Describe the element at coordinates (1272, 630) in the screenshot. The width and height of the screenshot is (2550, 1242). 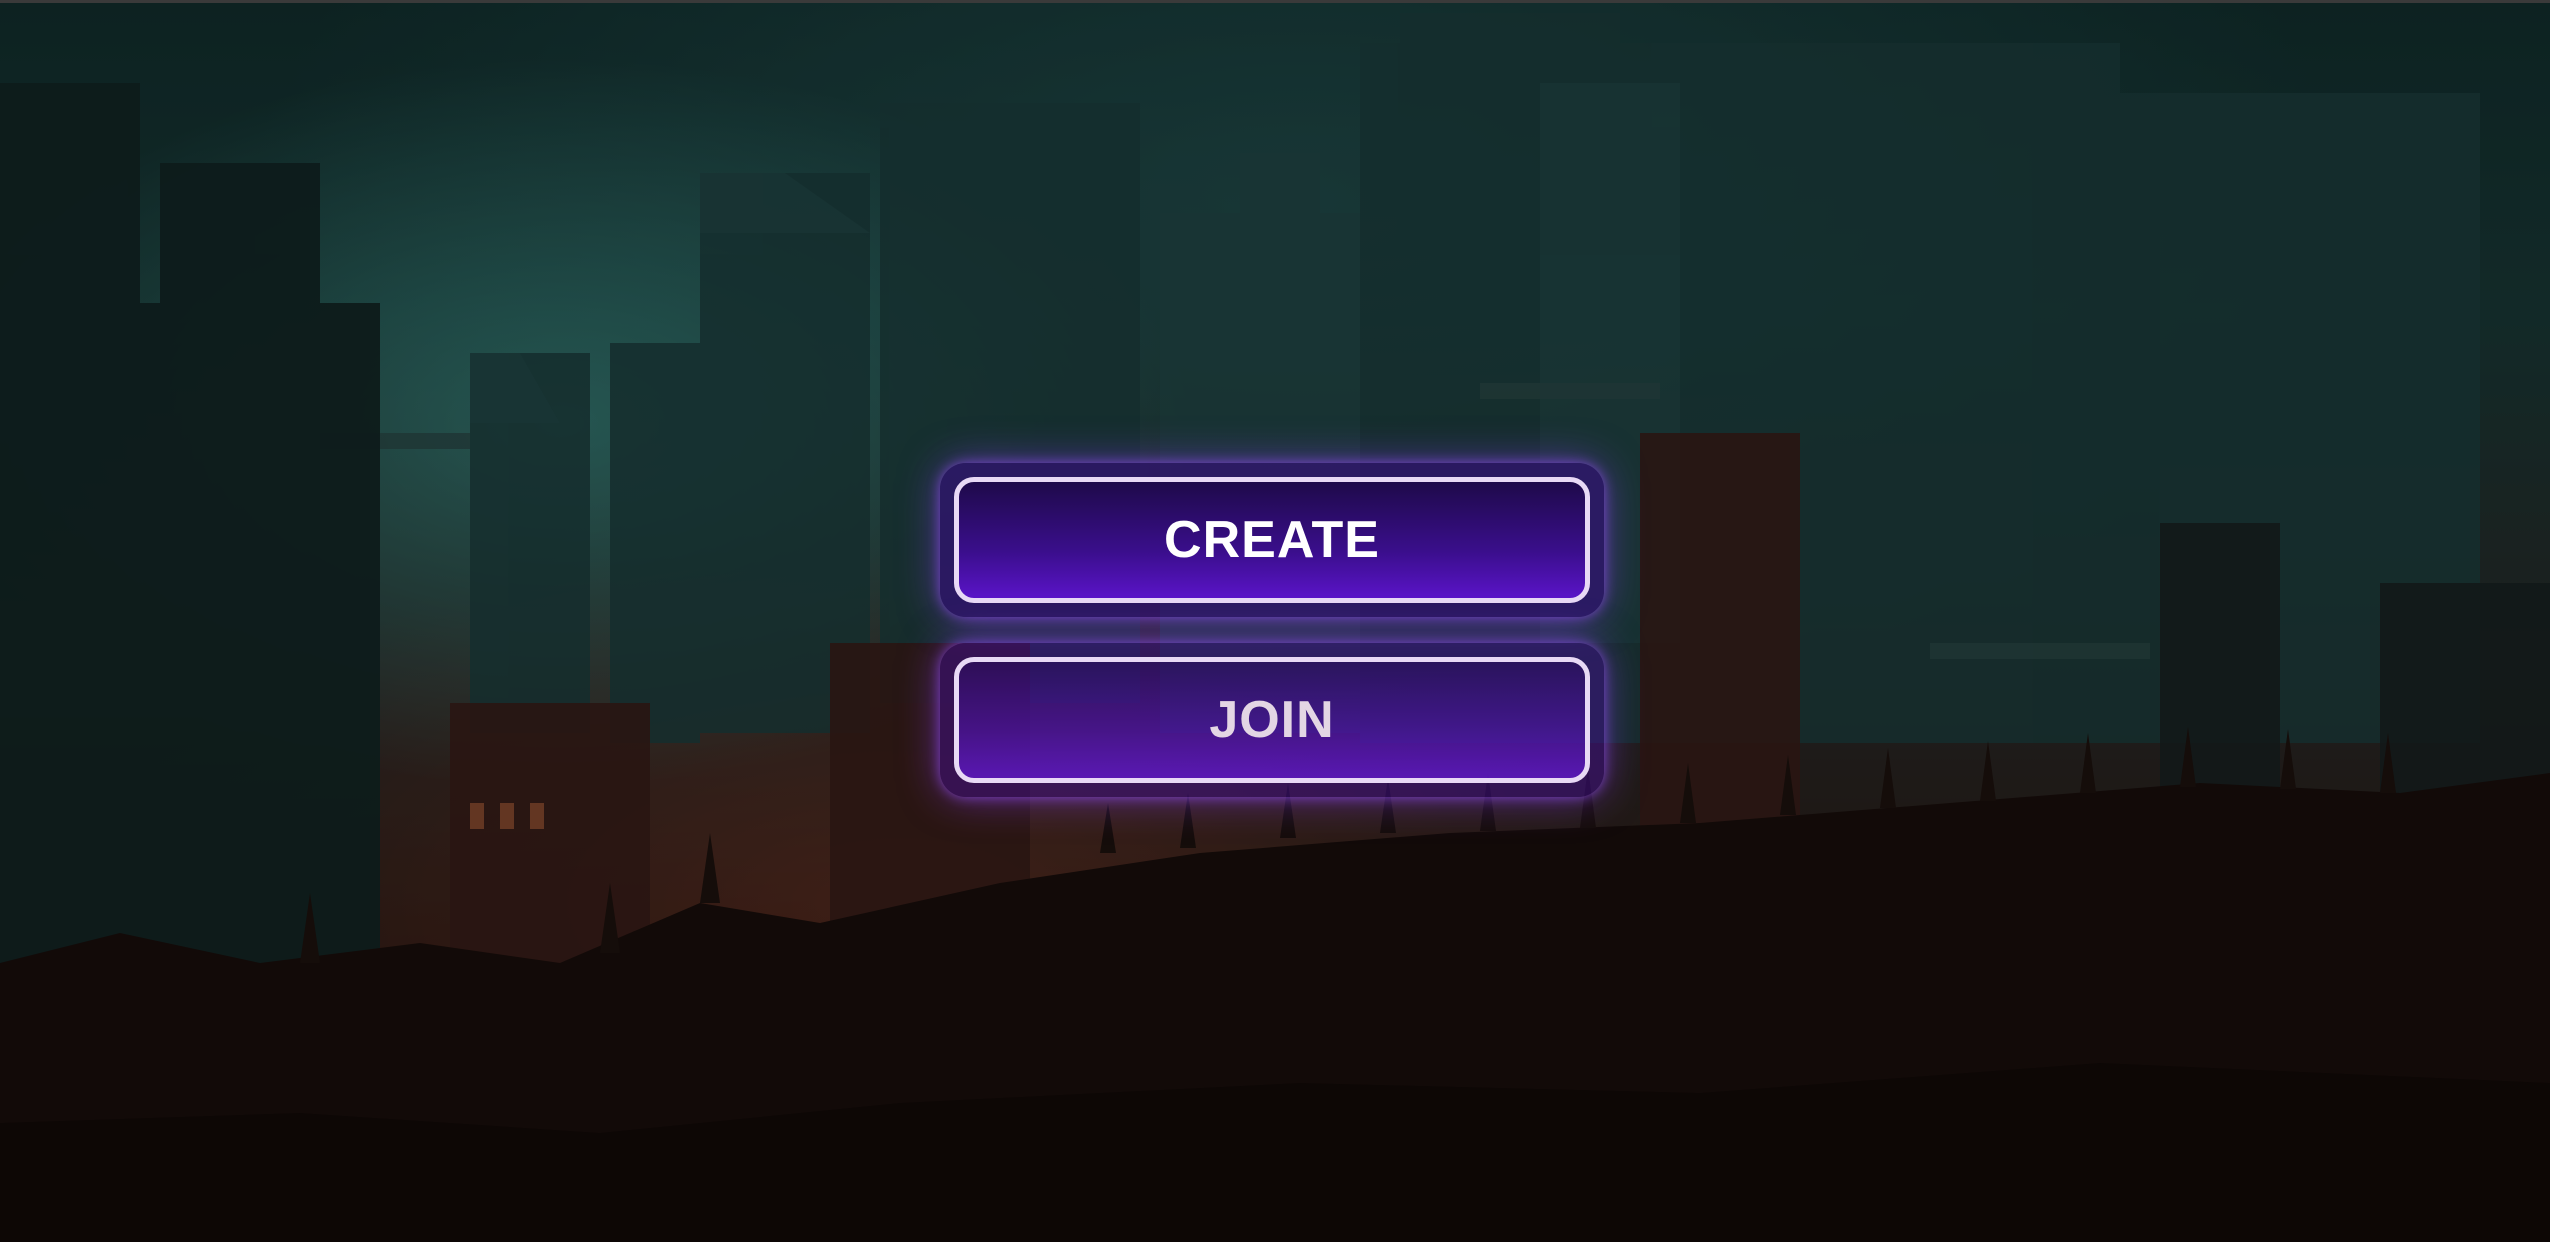
I see `main-menu: CREATE JOIN` at that location.